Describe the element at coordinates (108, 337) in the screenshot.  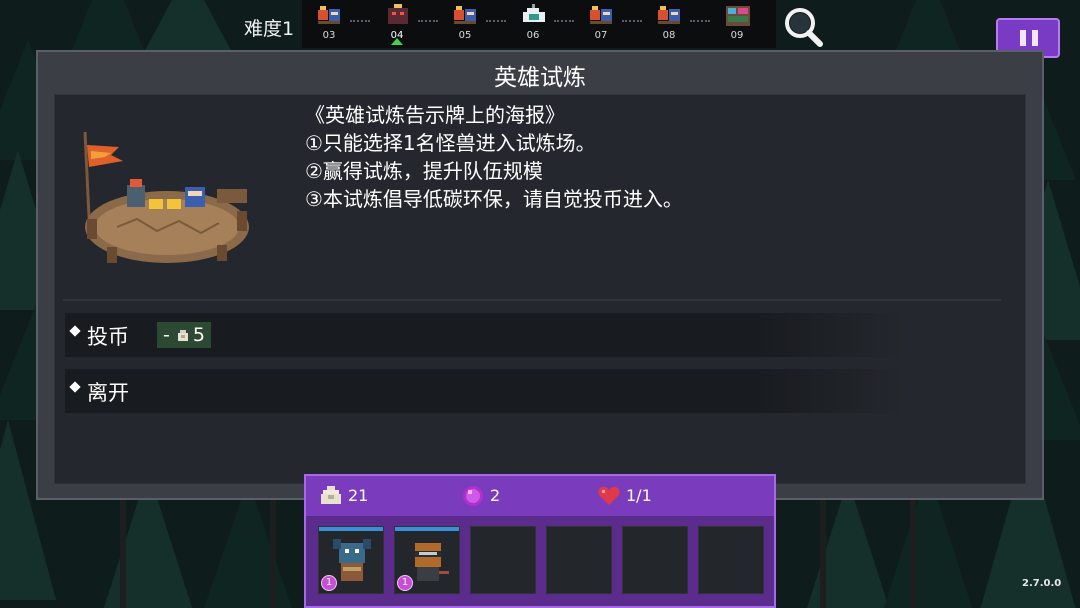
I see `option-label: 投币` at that location.